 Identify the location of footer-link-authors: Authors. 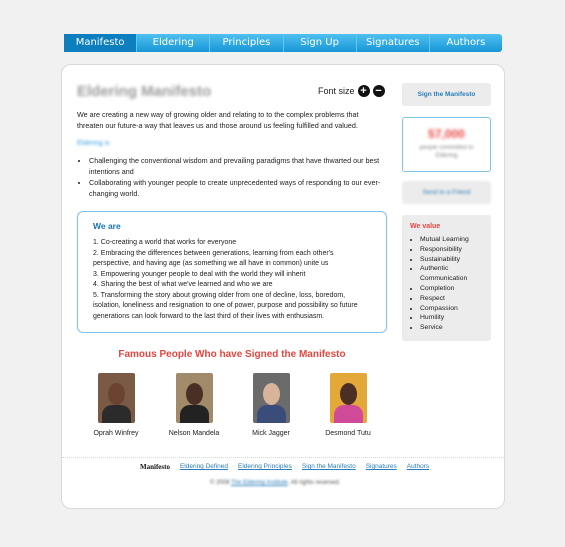
(418, 467).